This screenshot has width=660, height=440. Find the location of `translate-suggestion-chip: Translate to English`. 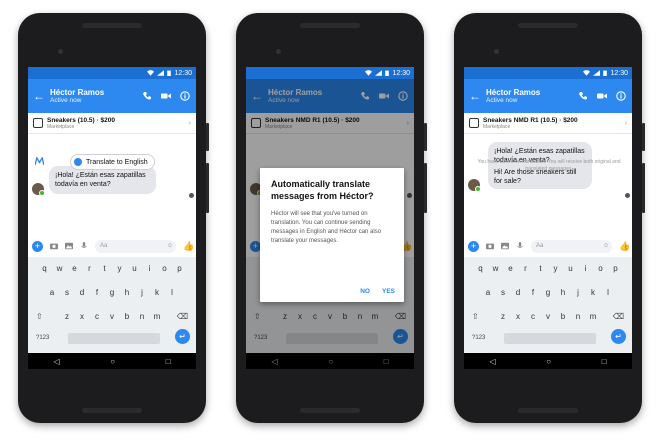

translate-suggestion-chip: Translate to English is located at coordinates (112, 162).